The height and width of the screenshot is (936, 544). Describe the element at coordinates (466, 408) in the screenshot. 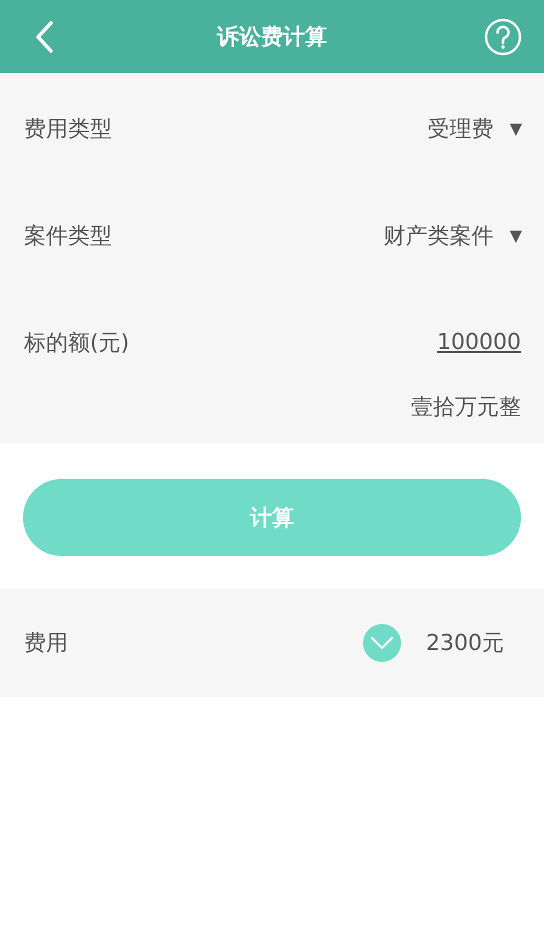

I see `amount-in-words: 壹拾万元整` at that location.